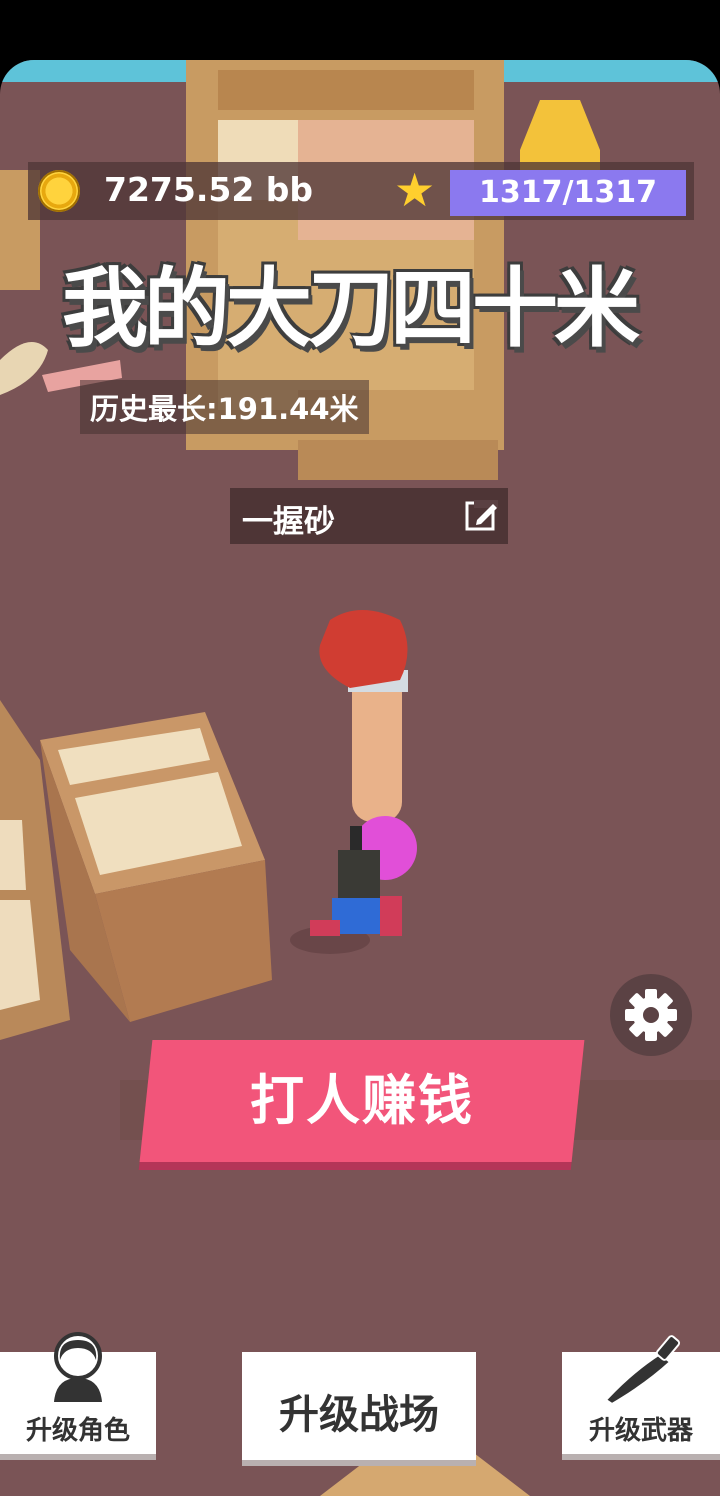 The height and width of the screenshot is (1496, 720). What do you see at coordinates (568, 192) in the screenshot?
I see `xp-value: 1317/1317` at bounding box center [568, 192].